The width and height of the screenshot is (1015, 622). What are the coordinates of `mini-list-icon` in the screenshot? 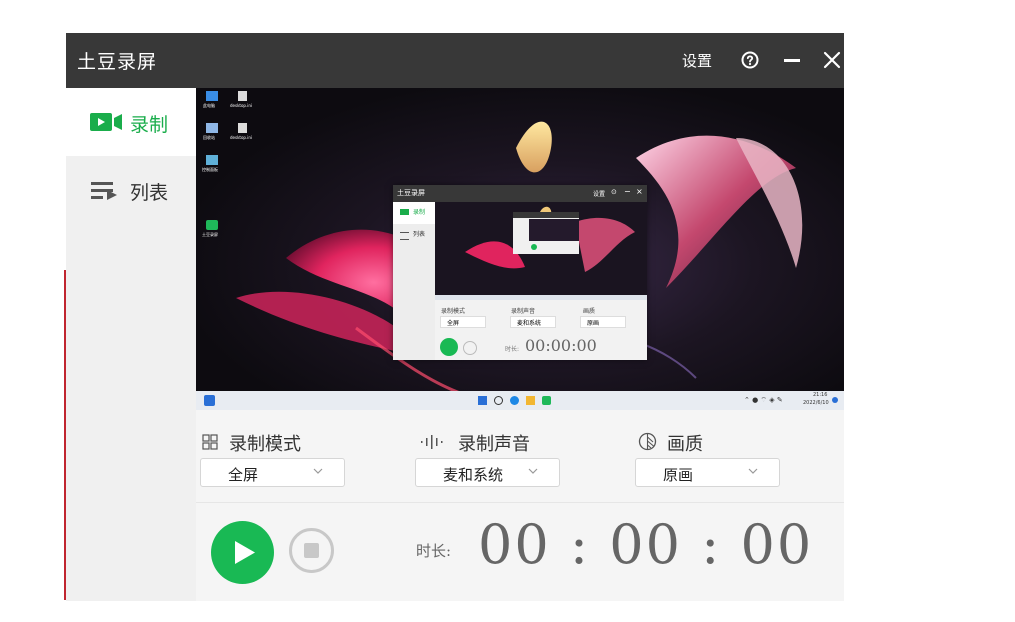 It's located at (404, 236).